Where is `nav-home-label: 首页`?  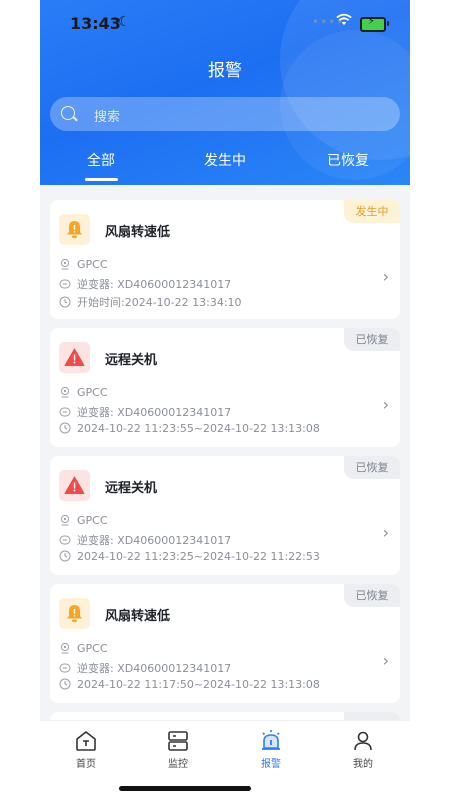 nav-home-label: 首页 is located at coordinates (86, 764).